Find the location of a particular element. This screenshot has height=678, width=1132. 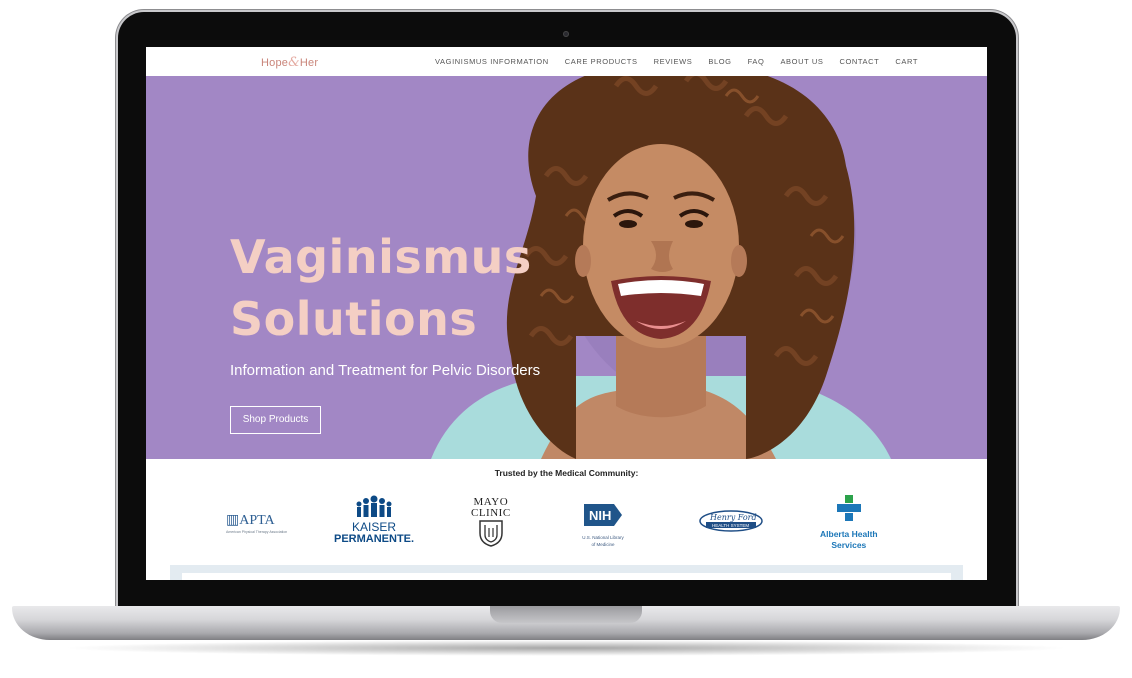

nav-vaginismus-information: VAGINISMUS INFORMATION is located at coordinates (492, 61).